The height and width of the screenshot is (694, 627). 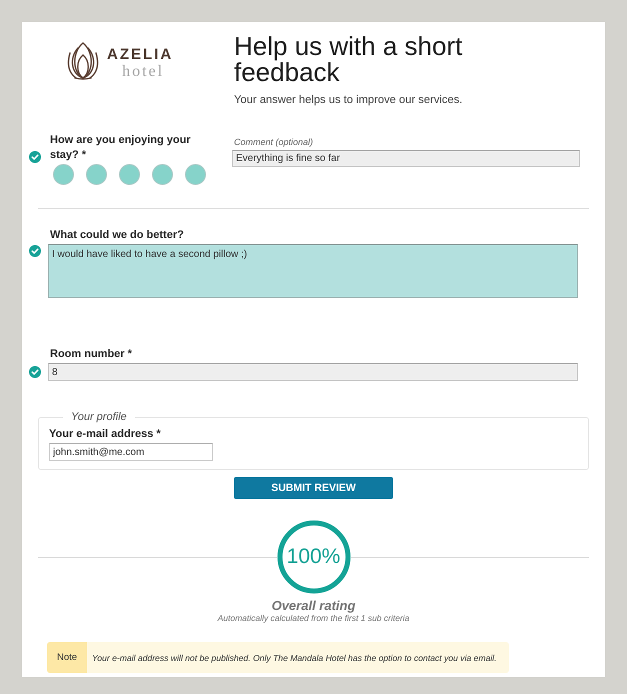 I want to click on lotus-logo-icon, so click(x=83, y=61).